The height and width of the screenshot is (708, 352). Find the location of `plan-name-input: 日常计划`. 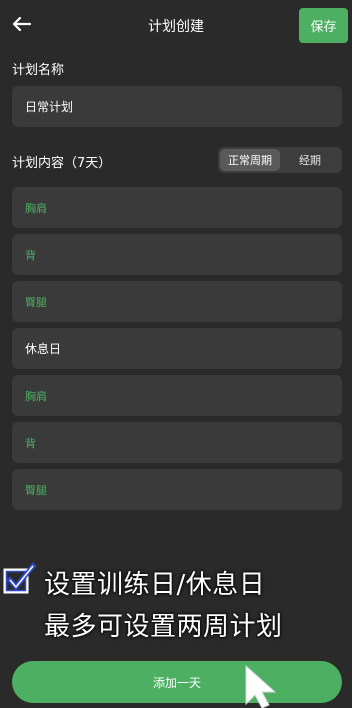

plan-name-input: 日常计划 is located at coordinates (177, 106).